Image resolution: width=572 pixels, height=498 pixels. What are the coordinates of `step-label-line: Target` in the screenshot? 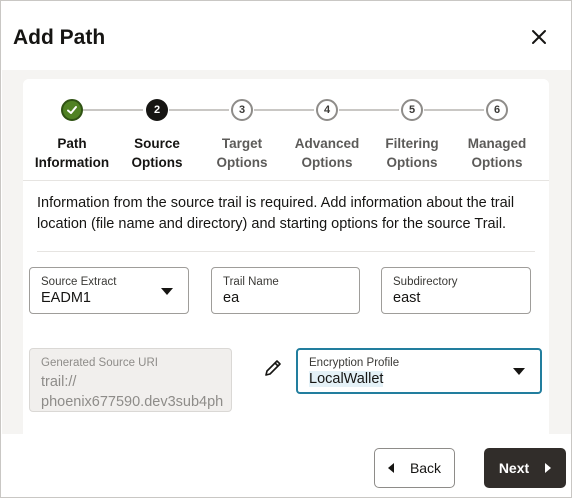 It's located at (242, 143).